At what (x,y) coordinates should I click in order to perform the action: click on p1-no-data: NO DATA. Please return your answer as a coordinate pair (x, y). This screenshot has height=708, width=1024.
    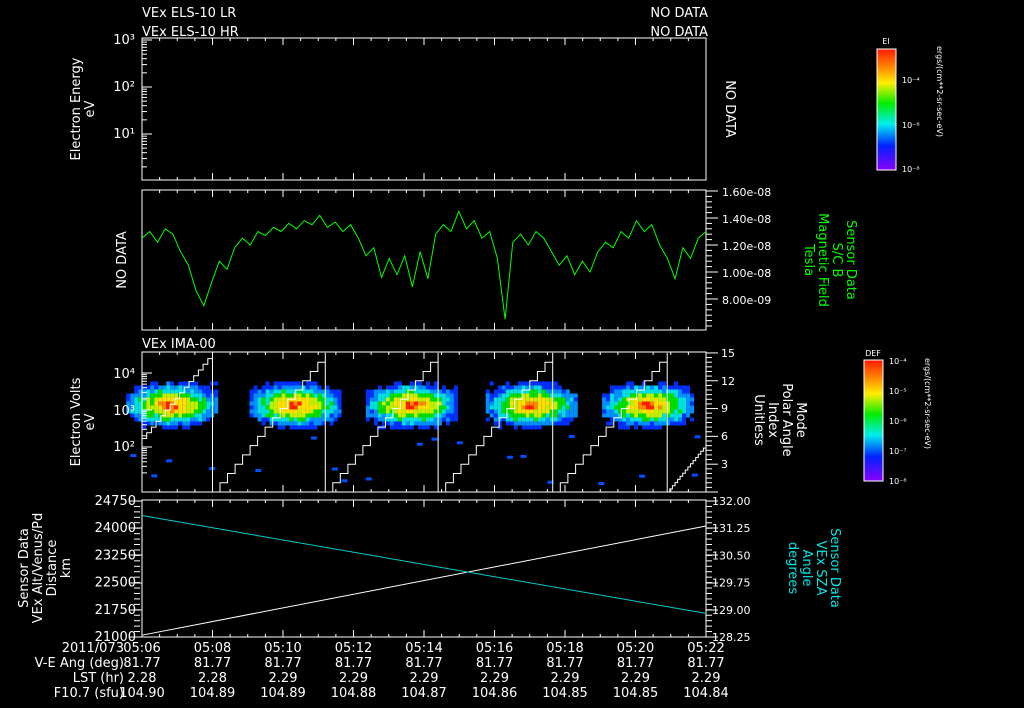
    Looking at the image, I should click on (729, 109).